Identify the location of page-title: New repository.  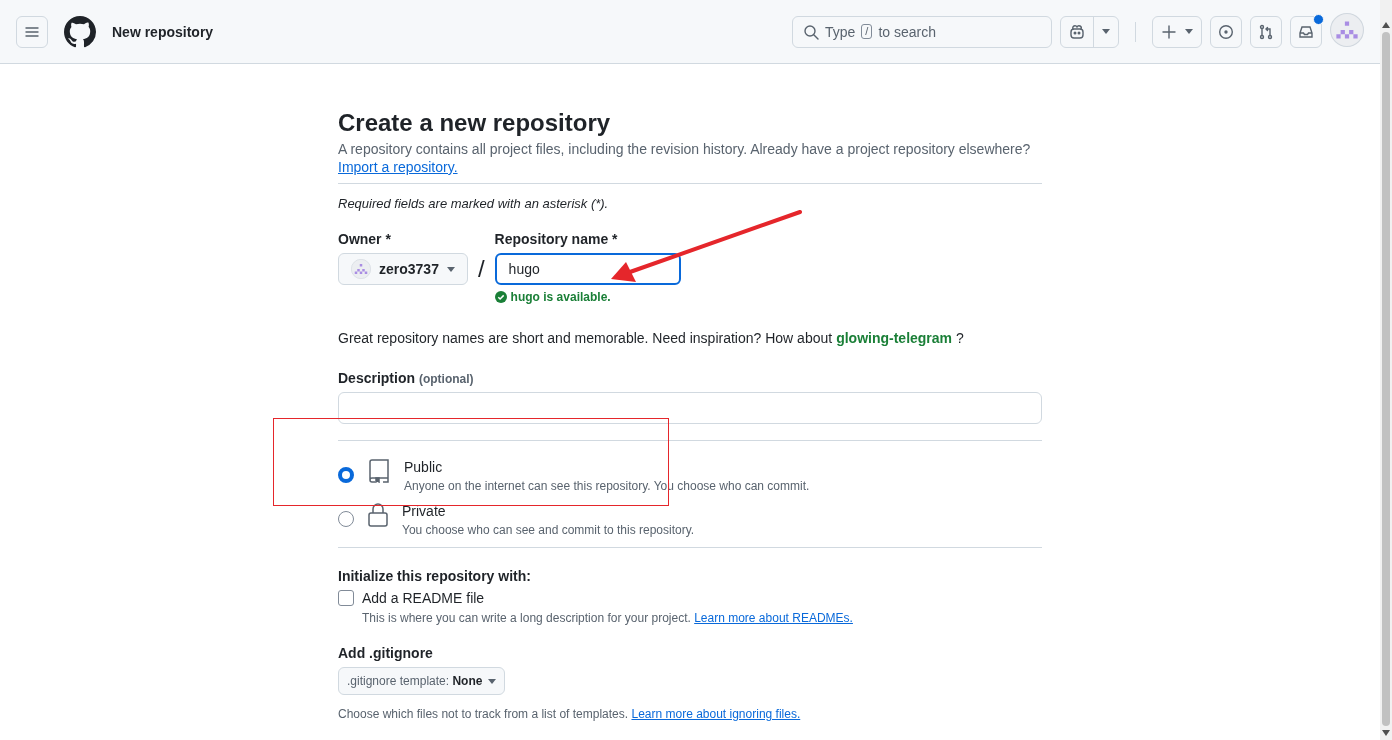
(163, 31).